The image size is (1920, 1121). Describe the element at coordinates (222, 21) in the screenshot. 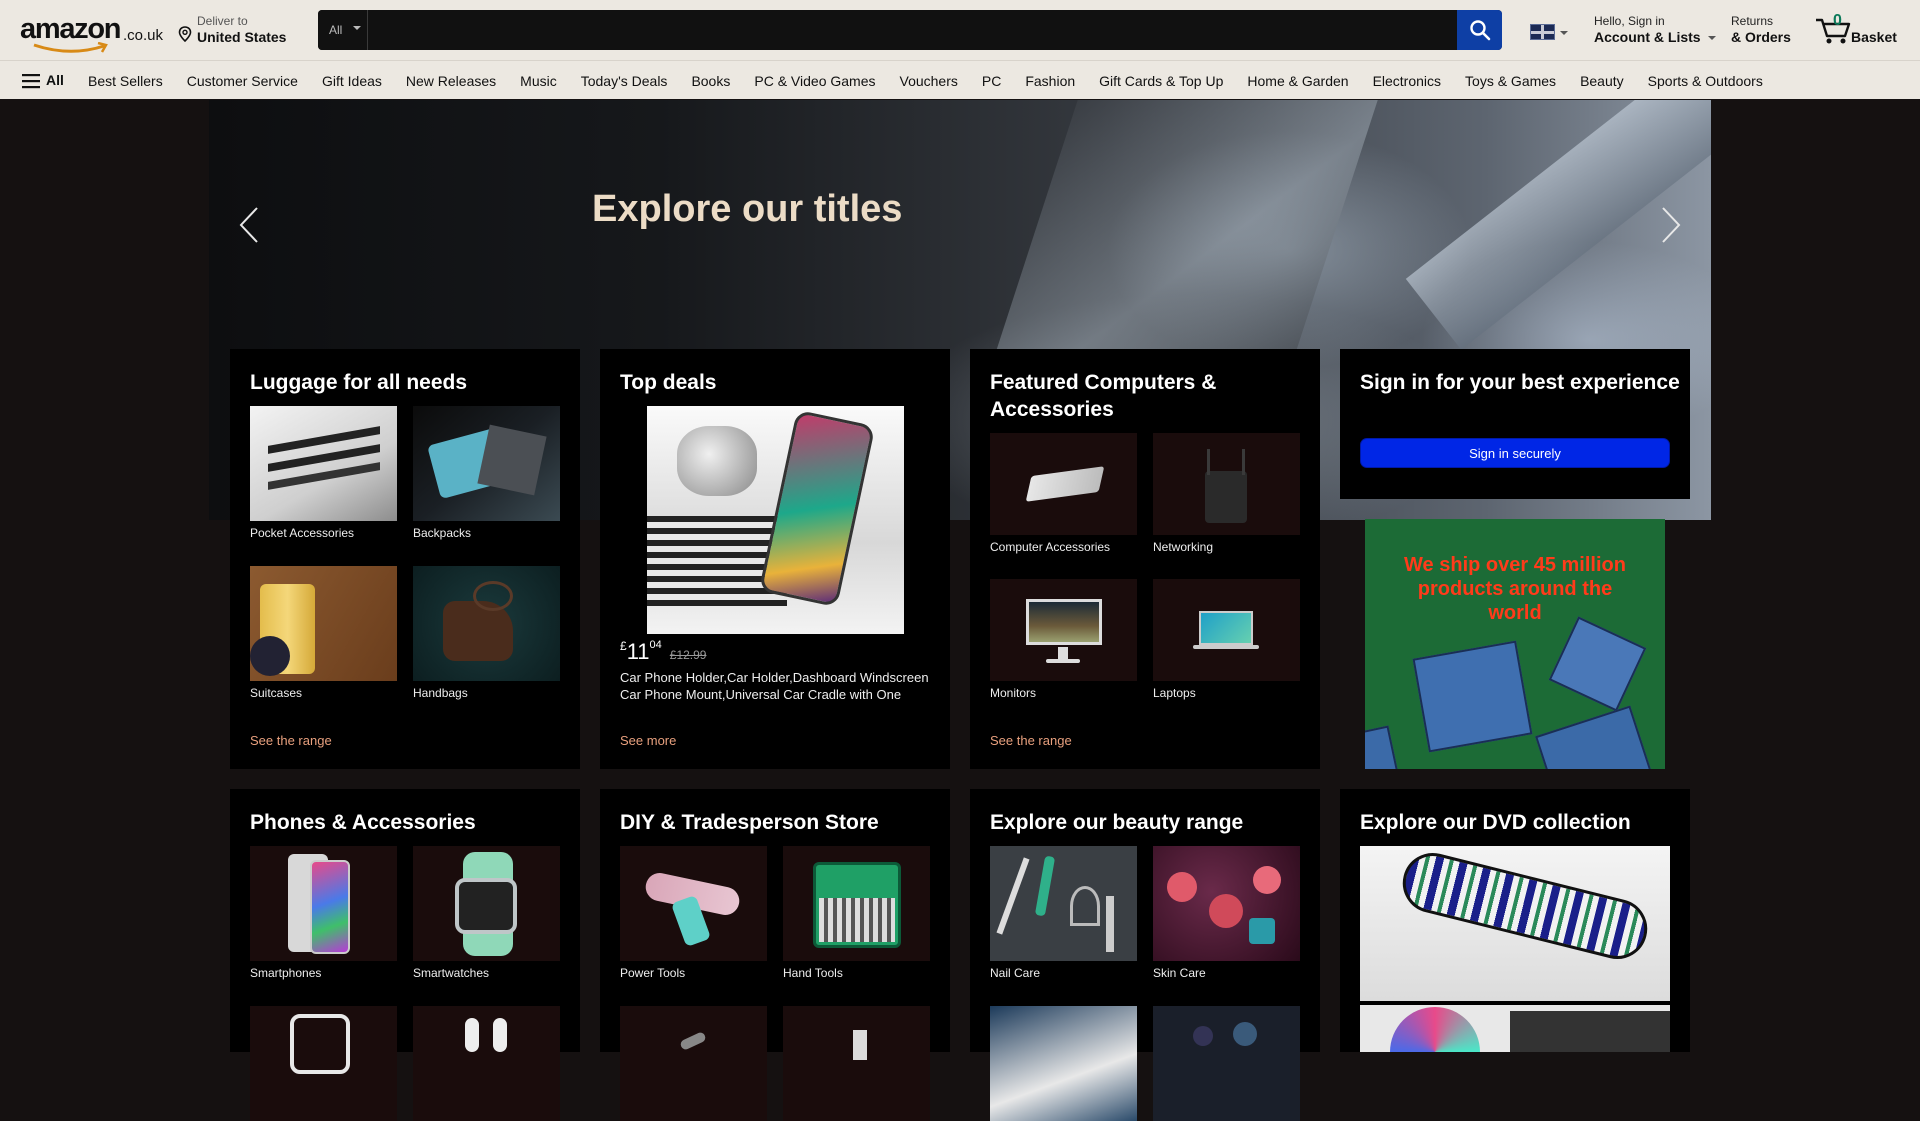

I see `deliver-label: Deliver to` at that location.